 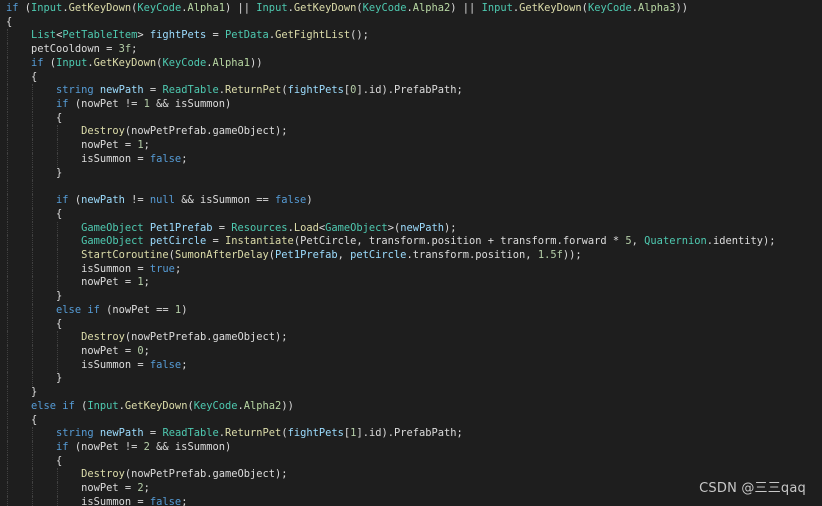 What do you see at coordinates (162, 200) in the screenshot?
I see `code-token: null` at bounding box center [162, 200].